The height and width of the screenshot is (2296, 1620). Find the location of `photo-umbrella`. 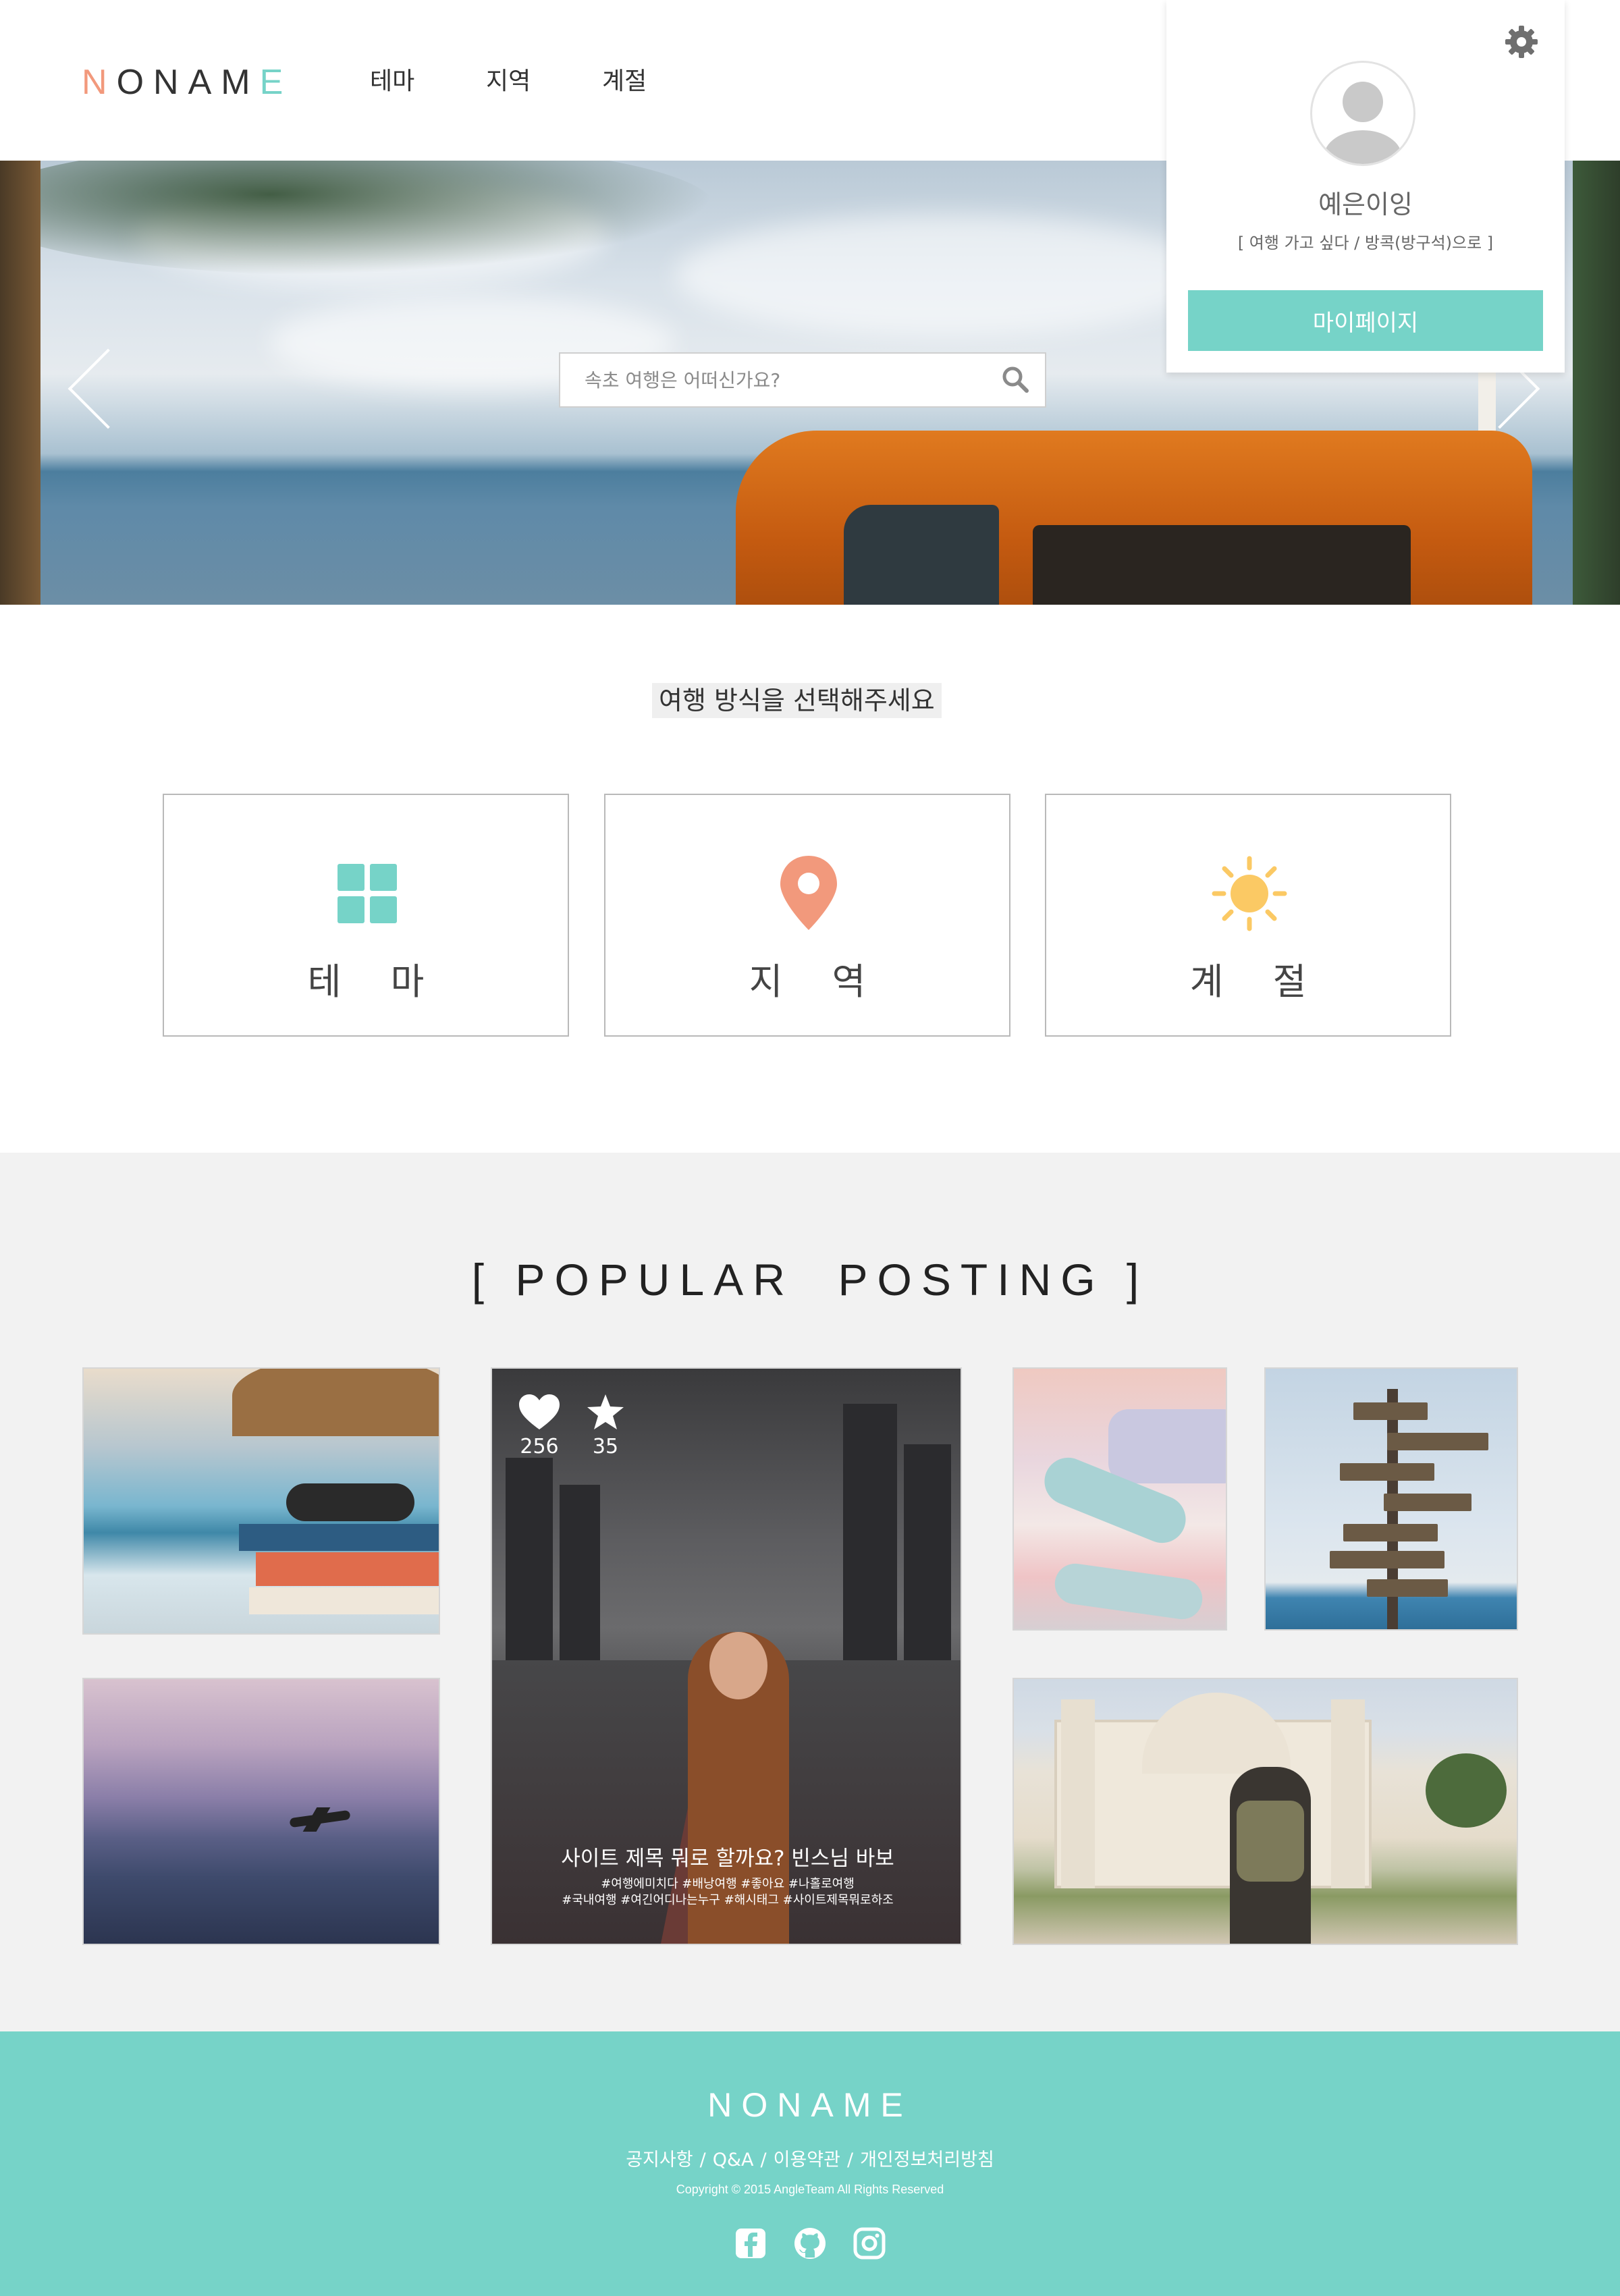

photo-umbrella is located at coordinates (335, 1402).